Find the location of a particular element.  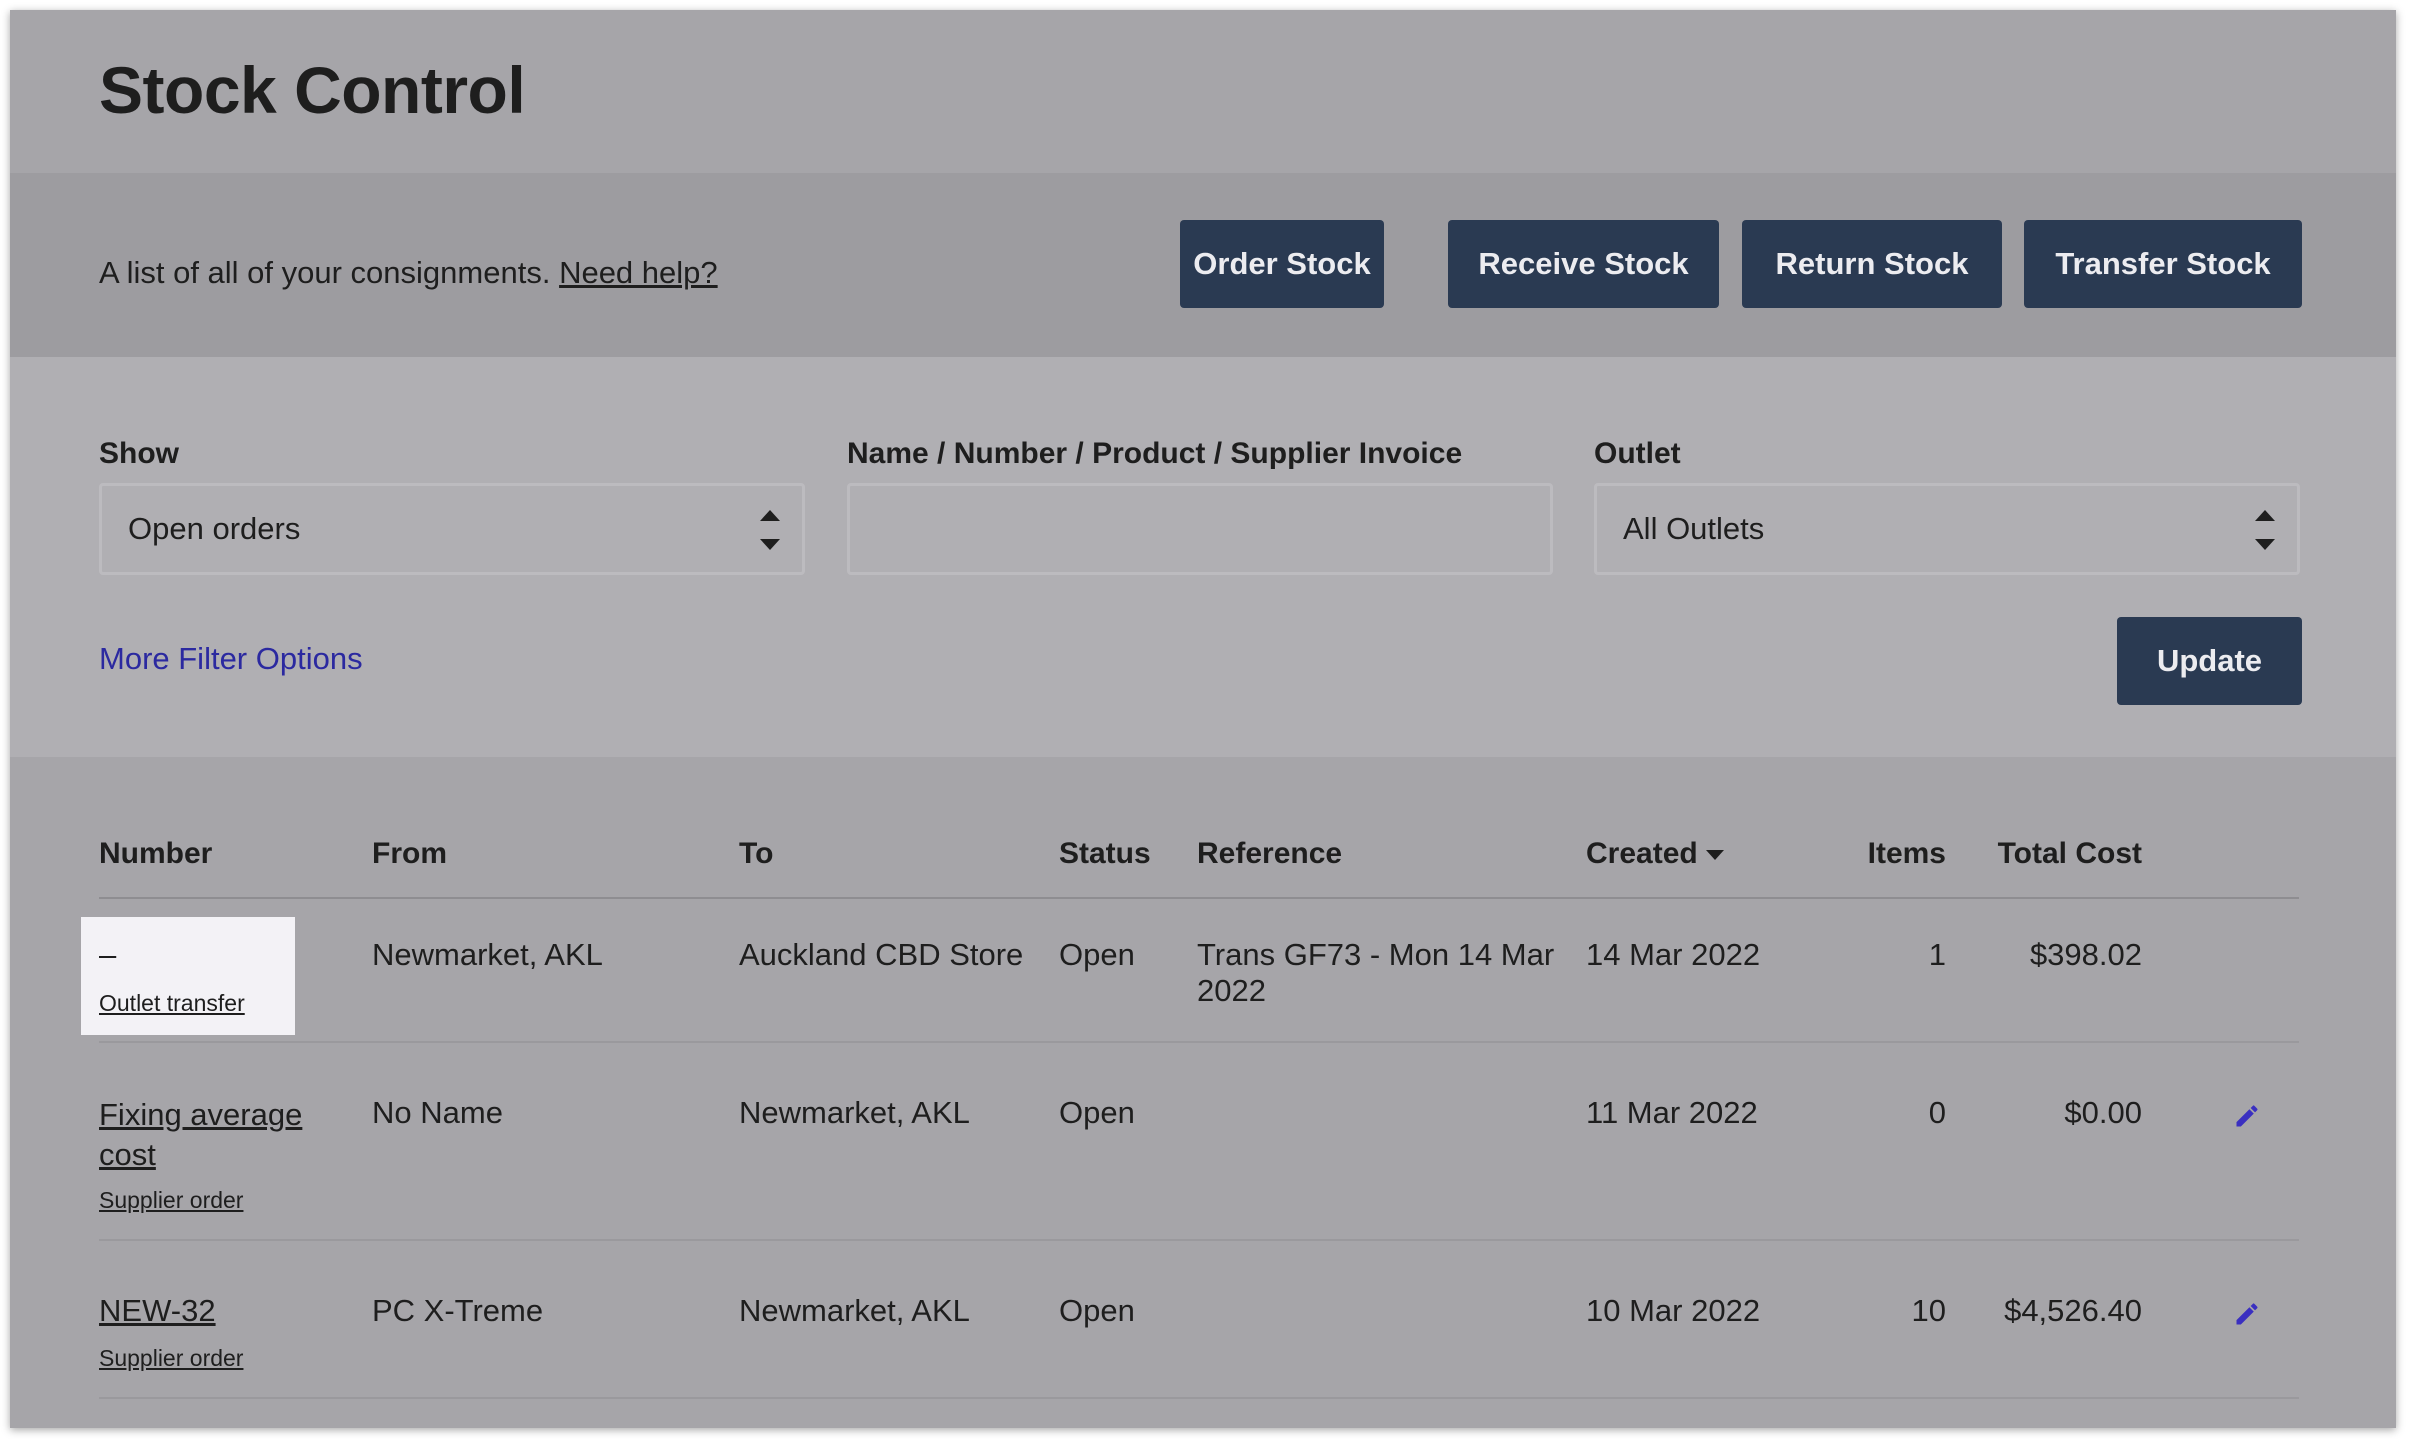

row-number: – is located at coordinates (108, 954).